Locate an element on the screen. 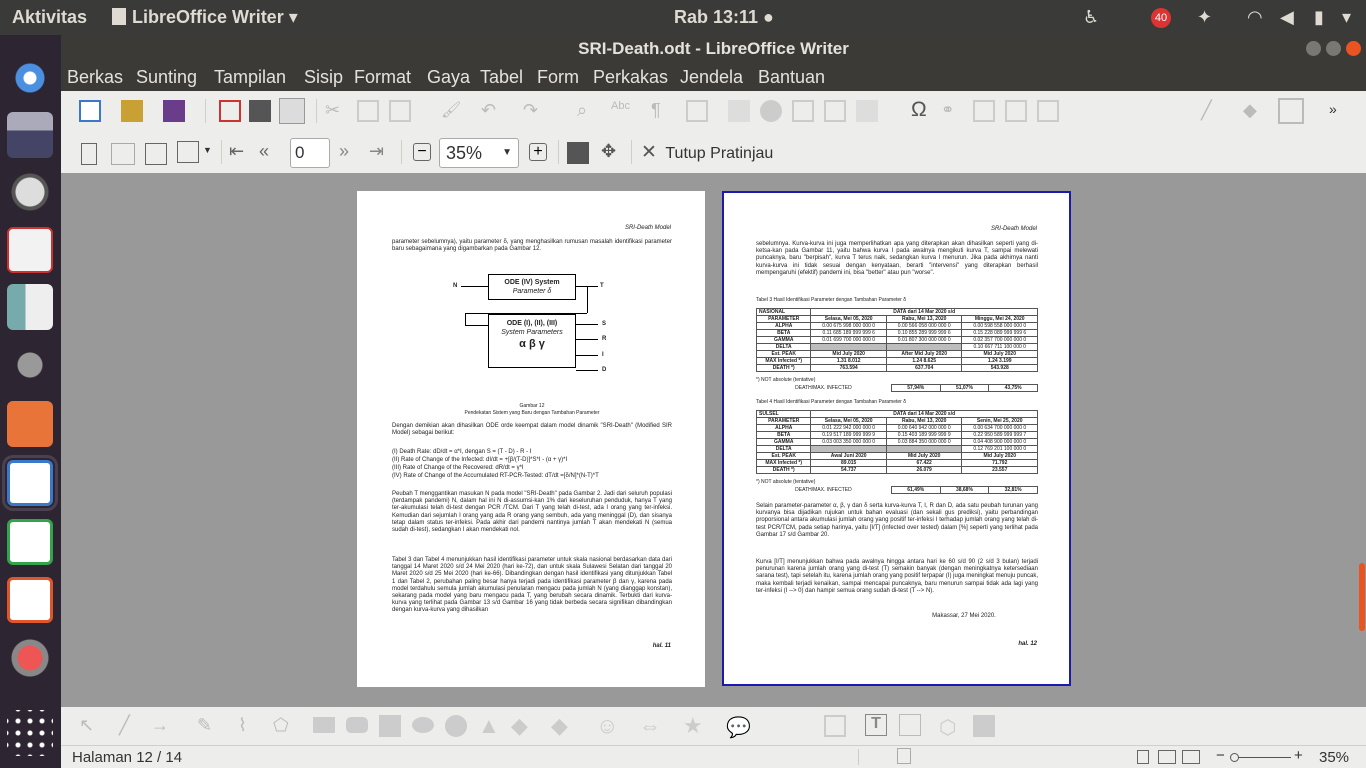 This screenshot has height=768, width=1366. close-preview-button: ✕ Tutup Pratinjau is located at coordinates (707, 152).